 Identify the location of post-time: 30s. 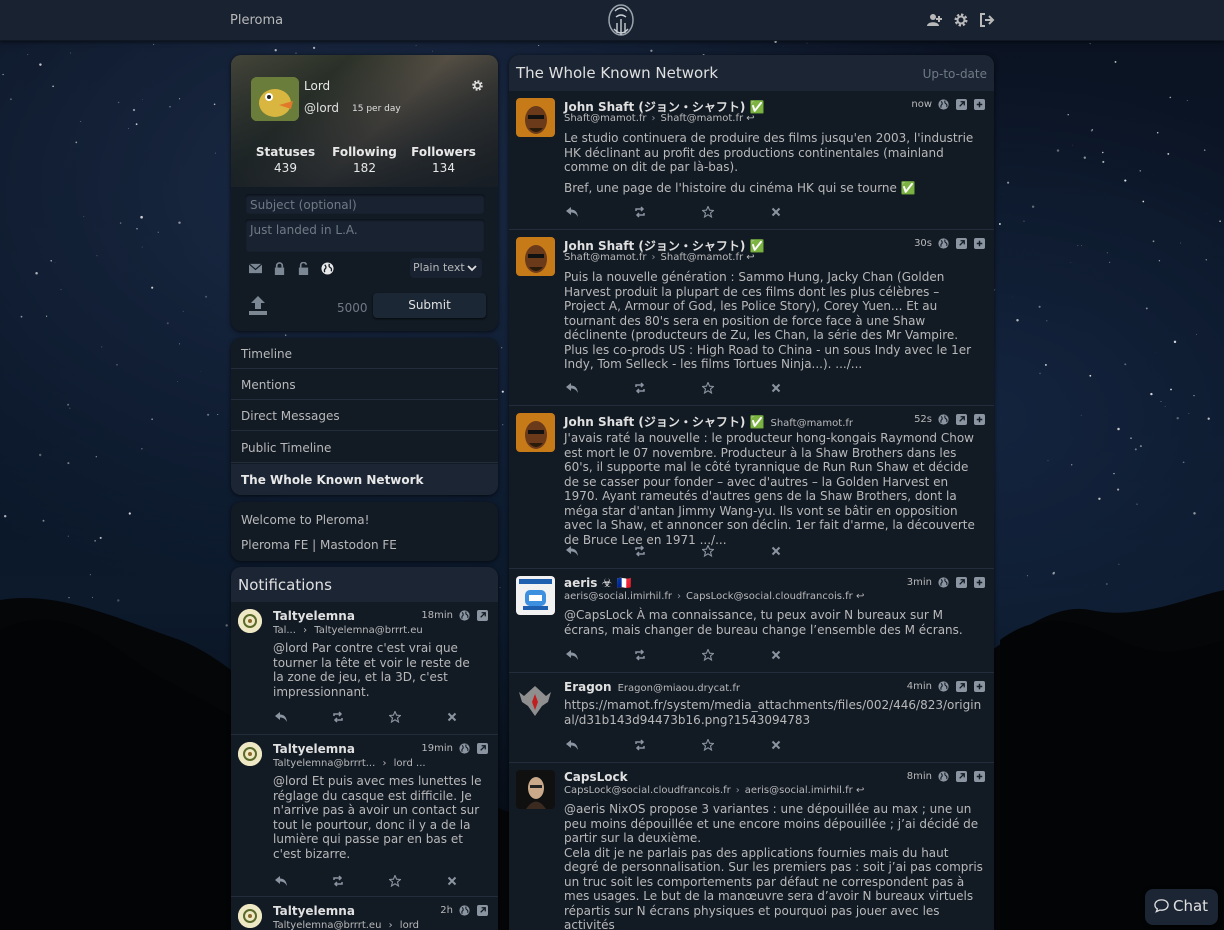
(923, 243).